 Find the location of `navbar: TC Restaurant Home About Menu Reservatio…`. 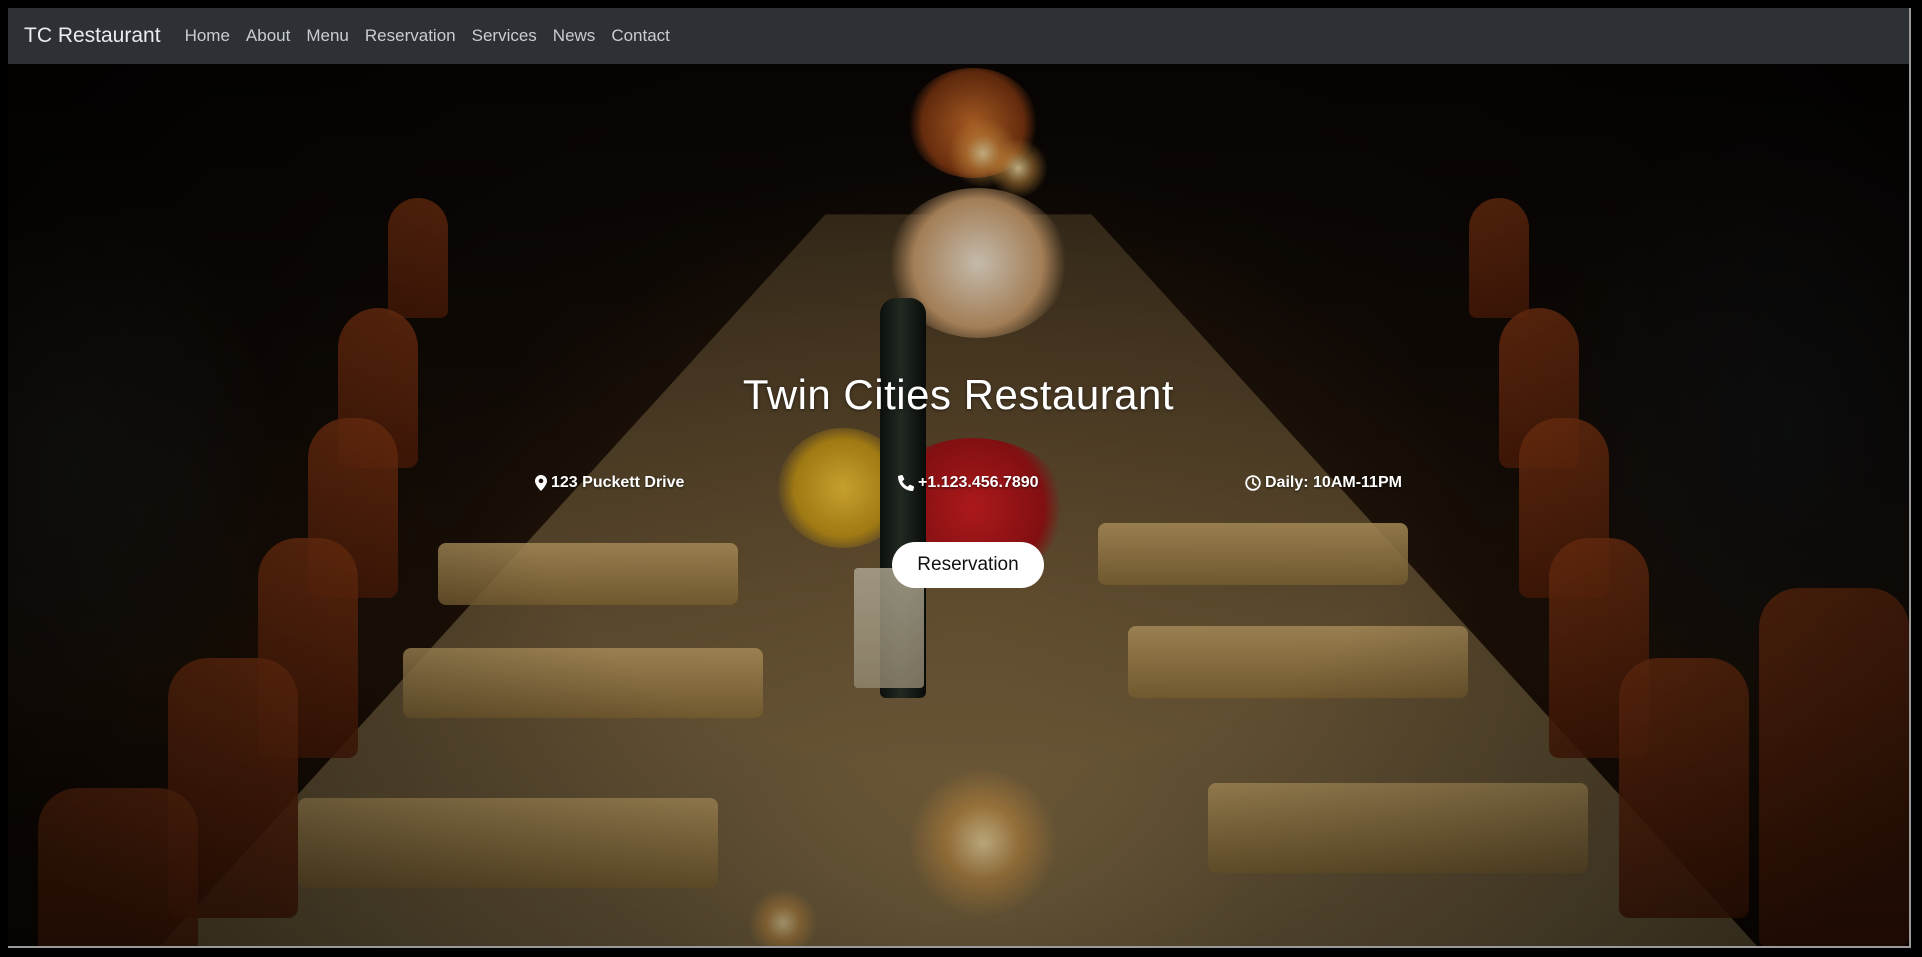

navbar: TC Restaurant Home About Menu Reservatio… is located at coordinates (958, 36).